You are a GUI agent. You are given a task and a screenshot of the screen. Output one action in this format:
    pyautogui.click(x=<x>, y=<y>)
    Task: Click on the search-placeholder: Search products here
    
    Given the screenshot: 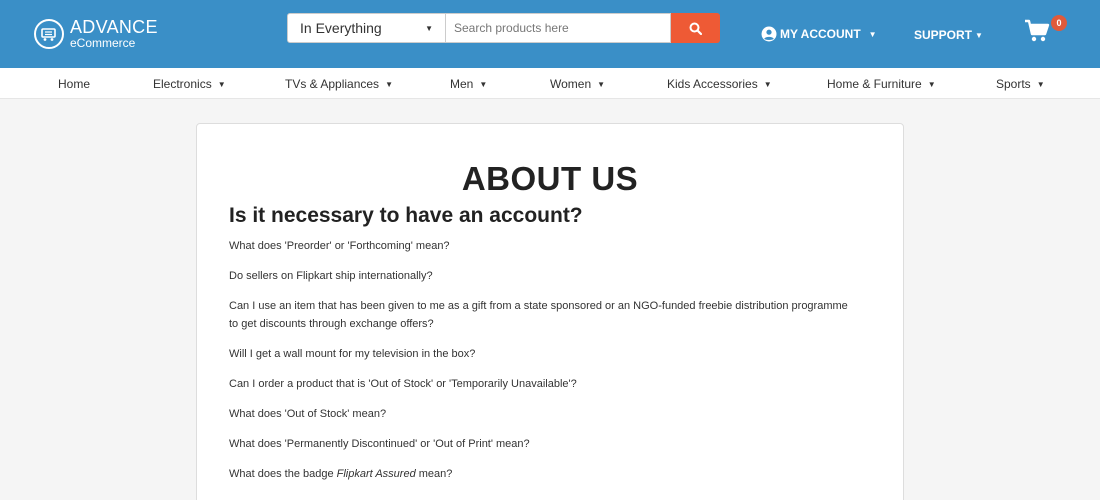 What is the action you would take?
    pyautogui.click(x=511, y=28)
    